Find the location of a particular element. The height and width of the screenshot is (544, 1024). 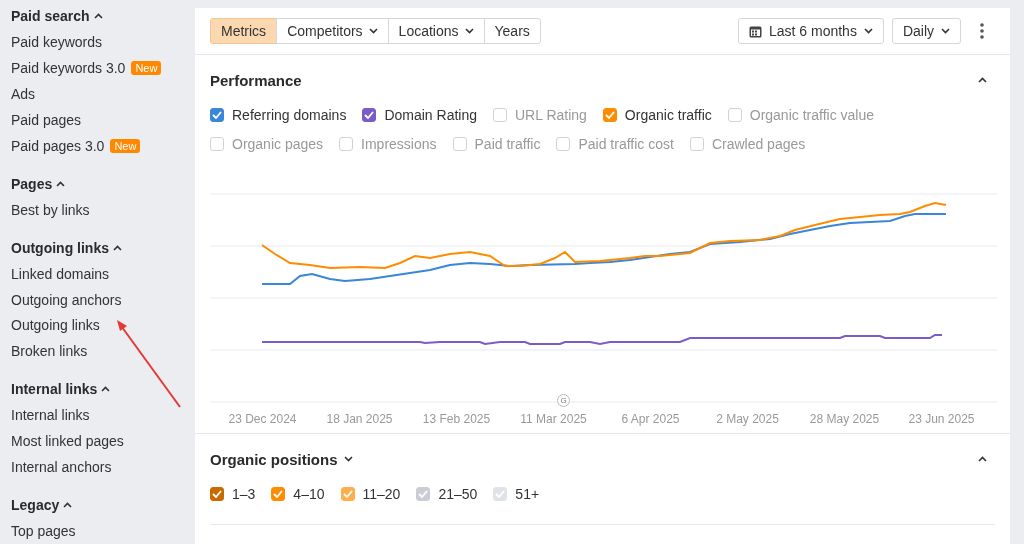

section-title: Pages is located at coordinates (32, 183).